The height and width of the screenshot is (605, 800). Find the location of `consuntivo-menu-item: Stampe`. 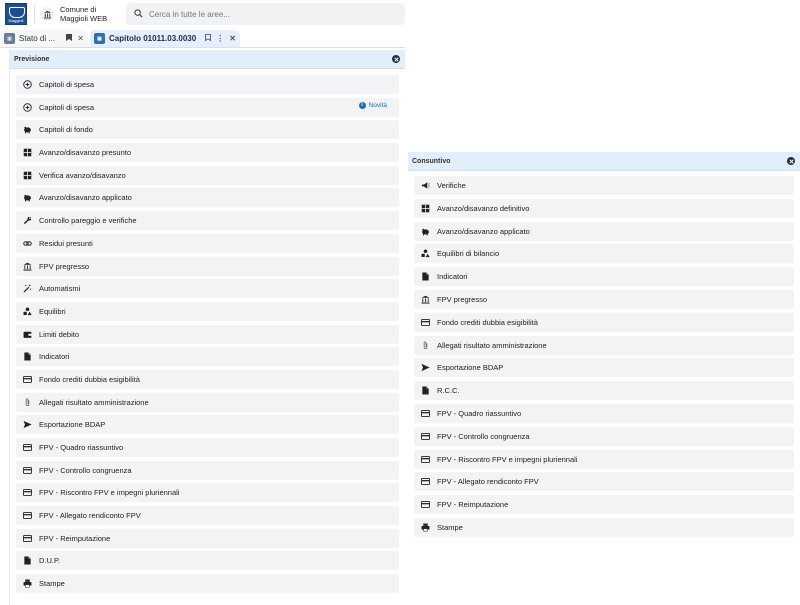

consuntivo-menu-item: Stampe is located at coordinates (604, 527).